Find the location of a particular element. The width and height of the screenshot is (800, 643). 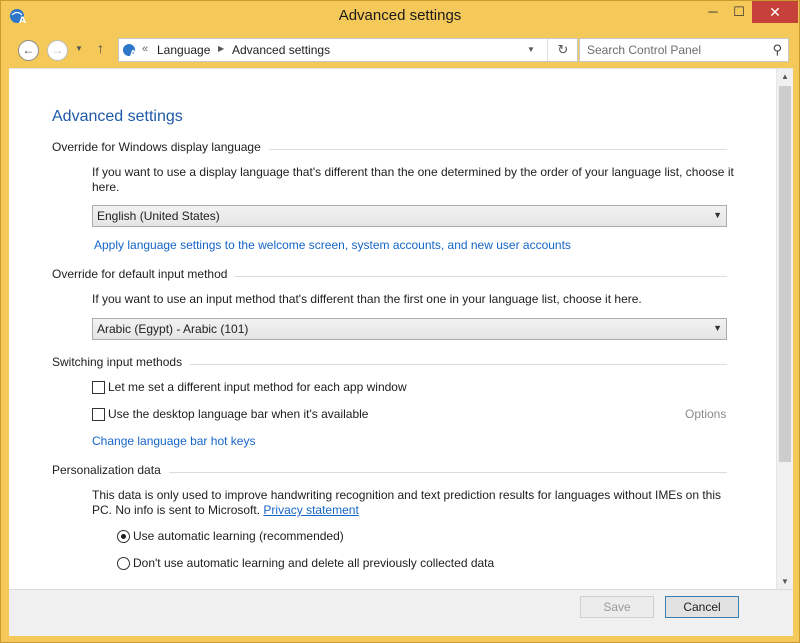

input-method-select: Arabic (Egypt) - Arabic (101) ▼ is located at coordinates (409, 329).